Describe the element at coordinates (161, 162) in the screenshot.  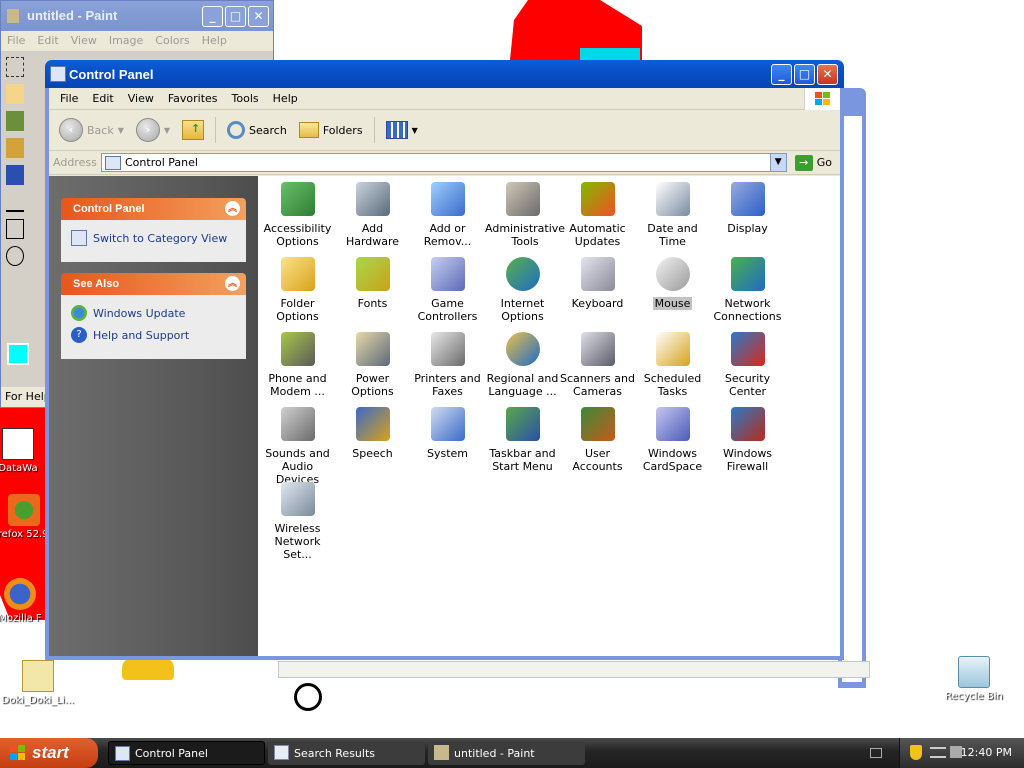
I see `address-value: Control Panel` at that location.